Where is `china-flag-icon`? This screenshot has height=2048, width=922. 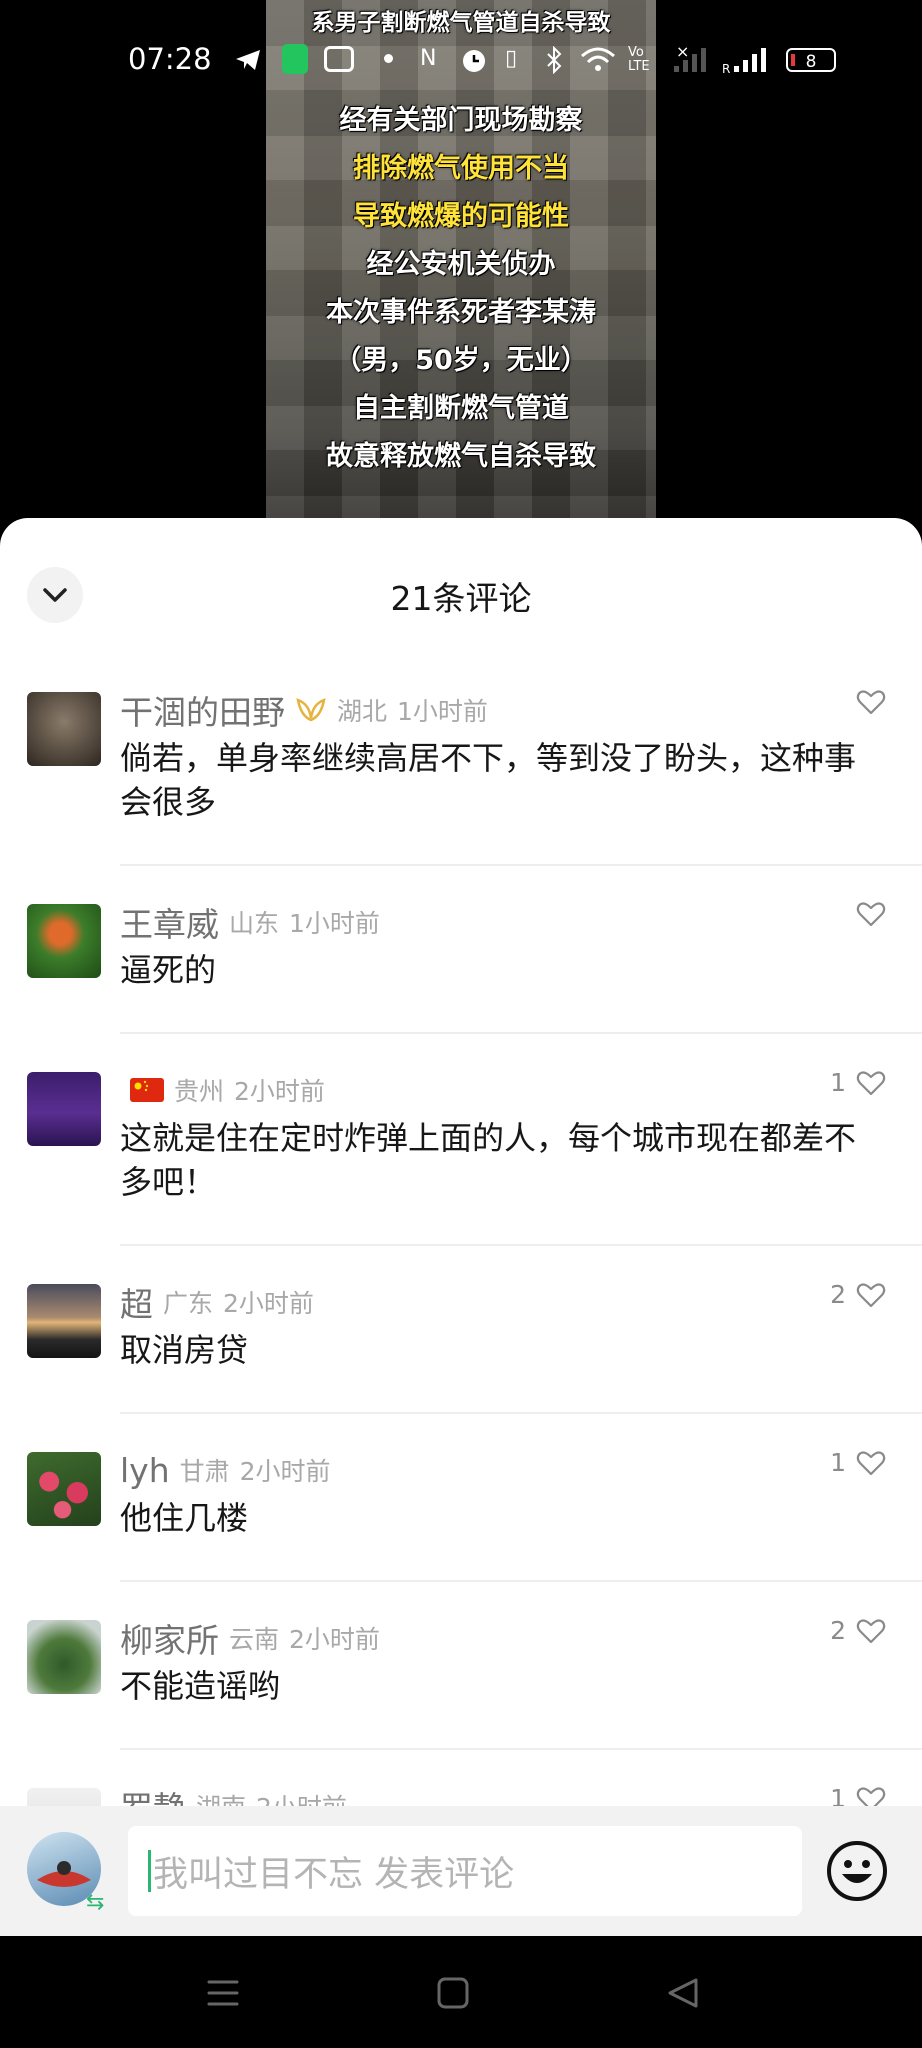 china-flag-icon is located at coordinates (147, 1090).